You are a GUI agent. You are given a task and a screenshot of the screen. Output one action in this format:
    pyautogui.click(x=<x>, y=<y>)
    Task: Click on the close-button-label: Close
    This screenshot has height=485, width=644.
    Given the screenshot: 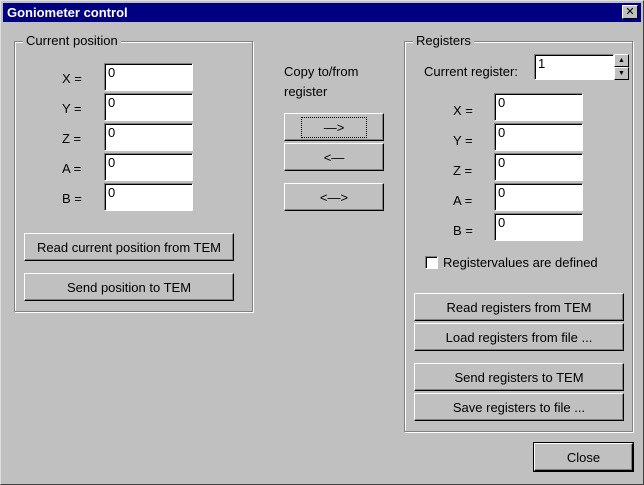 What is the action you would take?
    pyautogui.click(x=583, y=457)
    